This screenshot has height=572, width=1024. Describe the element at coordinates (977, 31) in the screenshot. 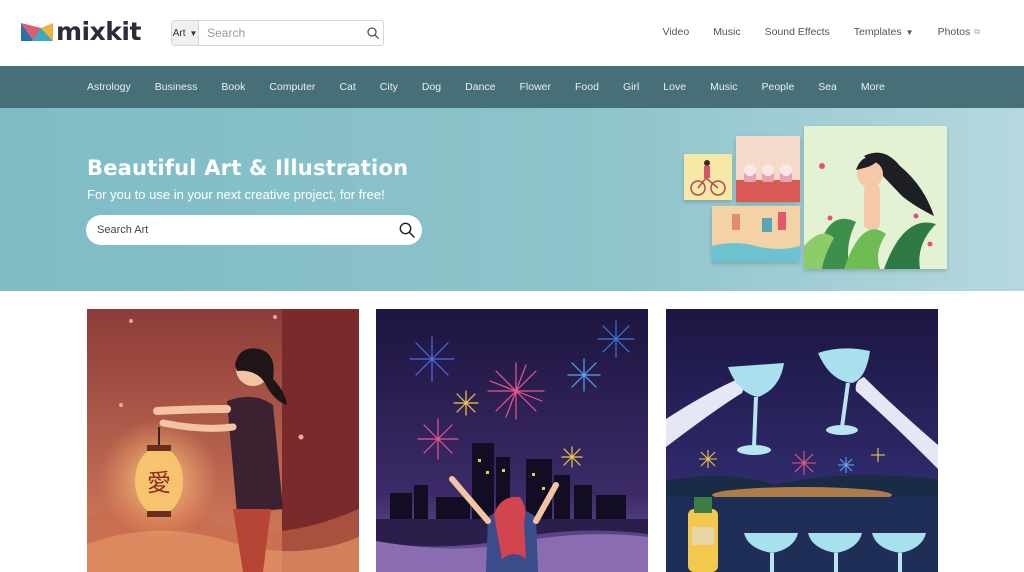

I see `external-link-icon: ⧉` at that location.